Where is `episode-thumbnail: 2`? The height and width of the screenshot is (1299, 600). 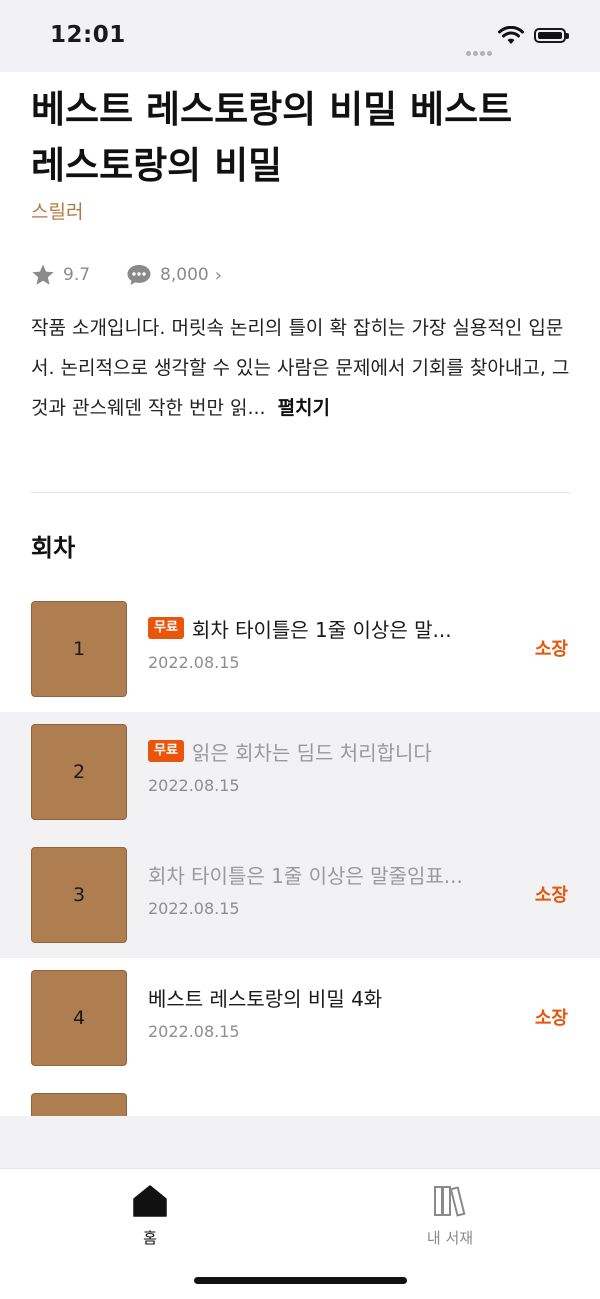
episode-thumbnail: 2 is located at coordinates (79, 772).